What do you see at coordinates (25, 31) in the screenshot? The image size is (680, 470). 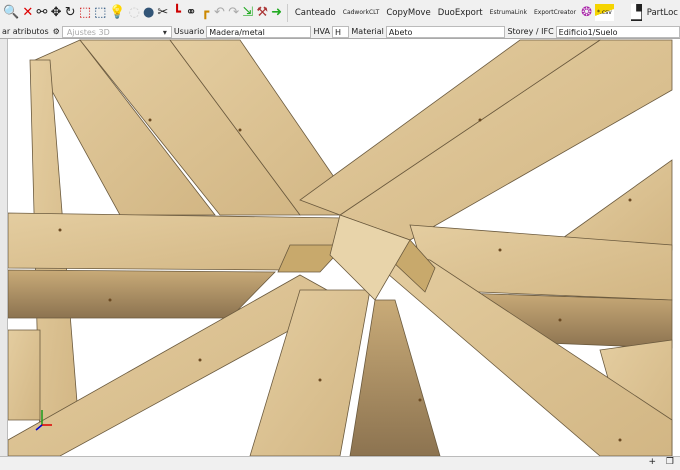 I see `attributes-label: ar atributos` at bounding box center [25, 31].